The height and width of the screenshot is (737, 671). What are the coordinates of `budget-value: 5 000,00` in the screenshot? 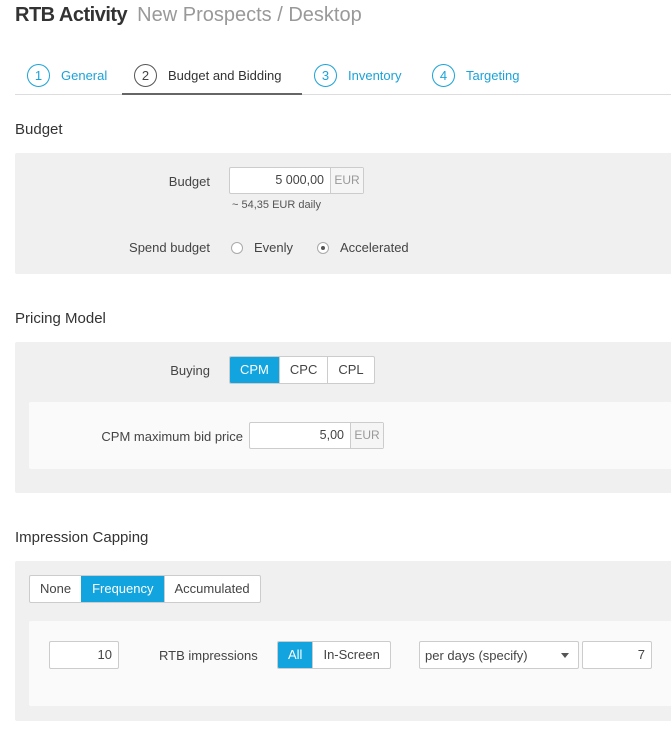 It's located at (280, 180).